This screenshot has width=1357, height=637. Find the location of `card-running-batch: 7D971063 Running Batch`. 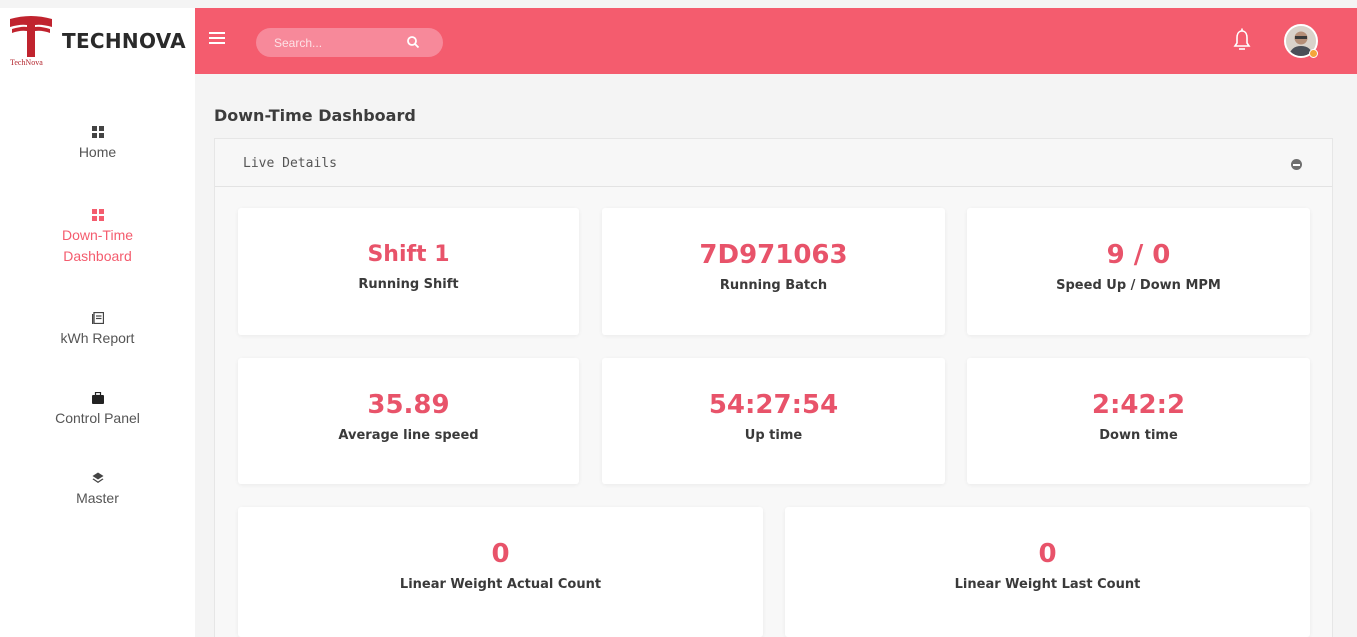

card-running-batch: 7D971063 Running Batch is located at coordinates (773, 271).